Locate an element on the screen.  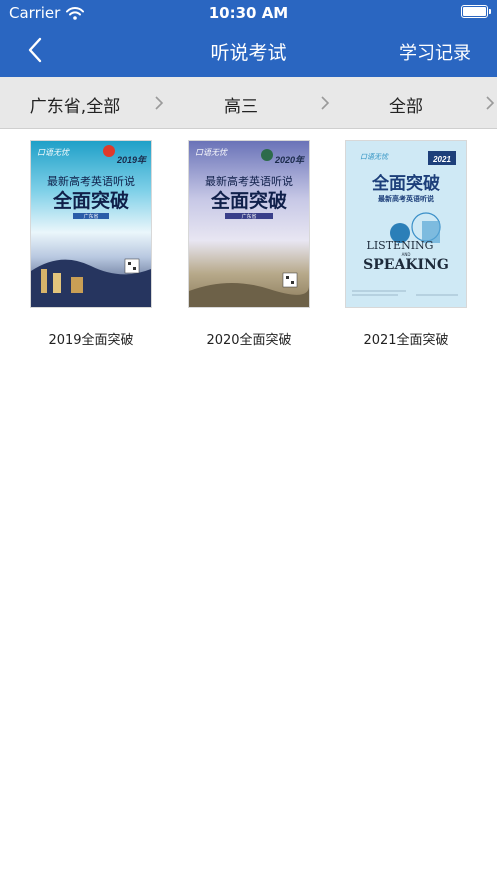
status-bar: Carrier 10:30 AM is located at coordinates (248, 13).